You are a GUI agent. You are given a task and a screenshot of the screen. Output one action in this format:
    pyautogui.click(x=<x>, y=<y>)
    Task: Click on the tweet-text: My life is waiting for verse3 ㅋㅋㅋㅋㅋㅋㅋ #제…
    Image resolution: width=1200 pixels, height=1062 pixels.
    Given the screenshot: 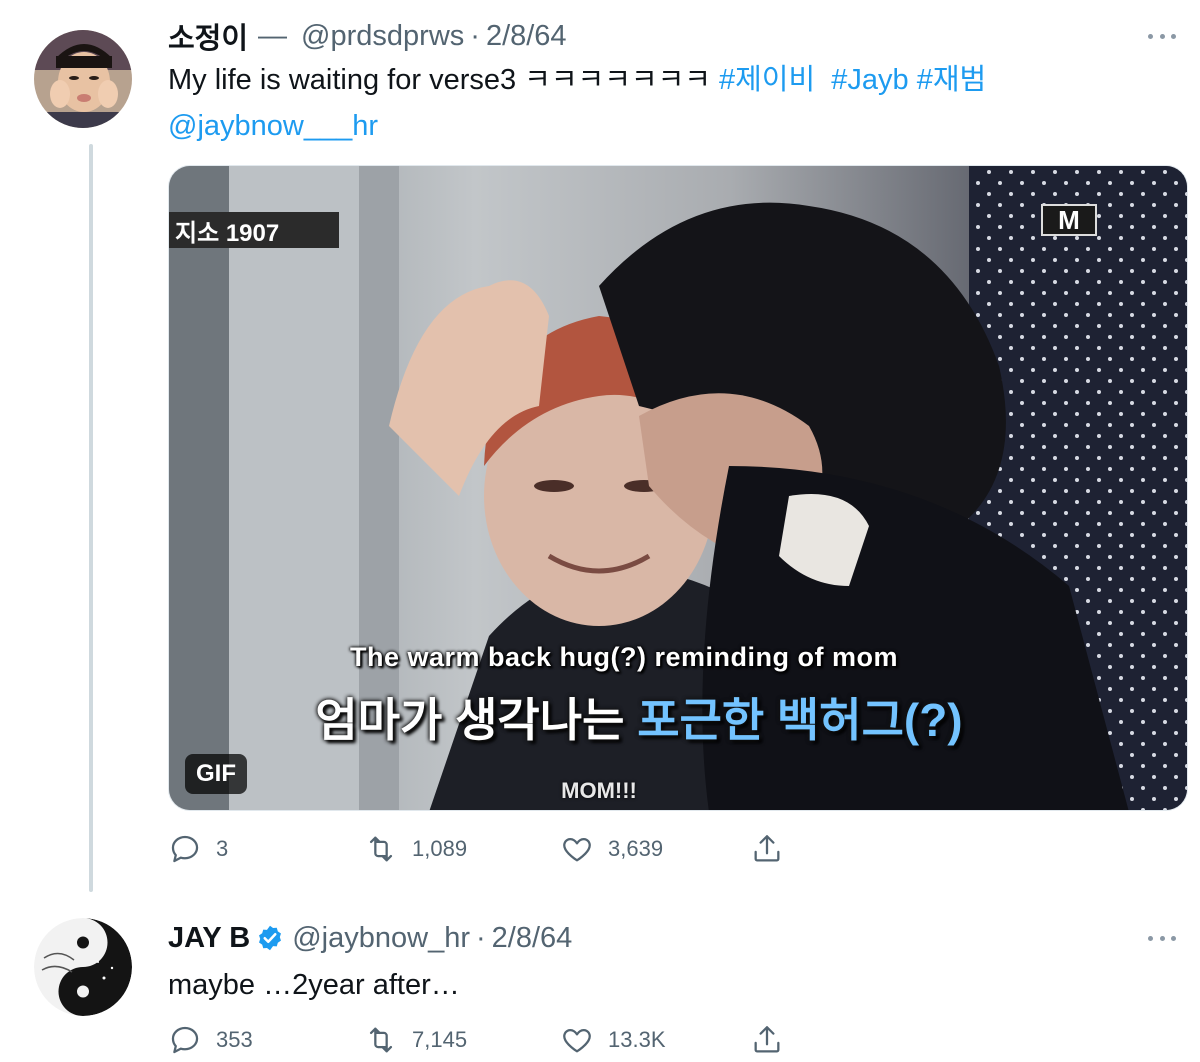 What is the action you would take?
    pyautogui.click(x=654, y=103)
    